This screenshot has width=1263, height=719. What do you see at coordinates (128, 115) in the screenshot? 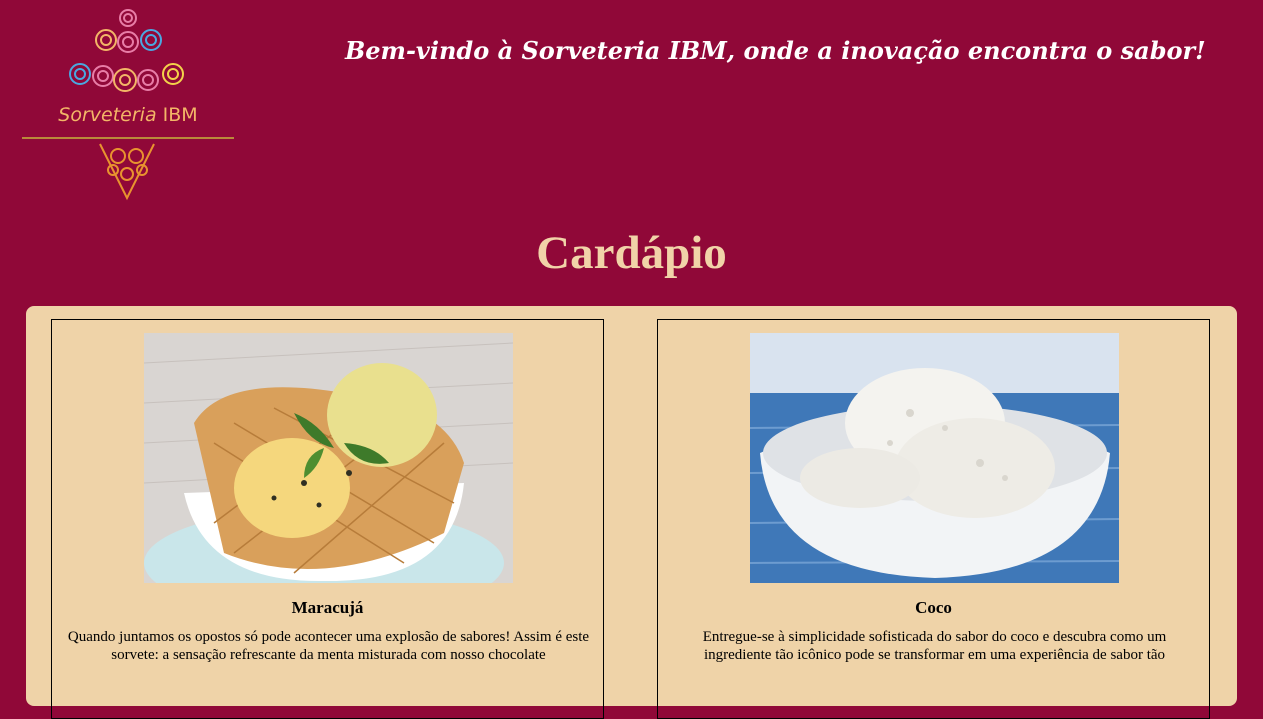
I see `logo-text: Sorveteria IBM` at bounding box center [128, 115].